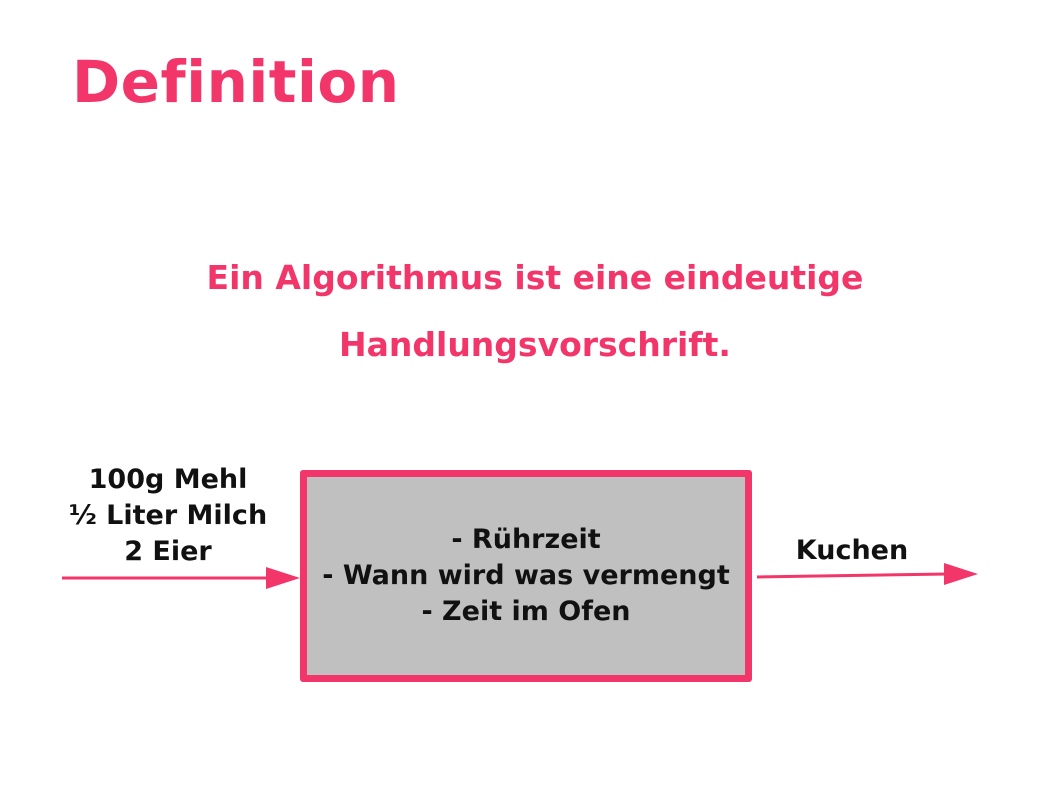 This screenshot has width=1059, height=793. What do you see at coordinates (526, 539) in the screenshot?
I see `process-step-mixing-time: - Rührzeit` at bounding box center [526, 539].